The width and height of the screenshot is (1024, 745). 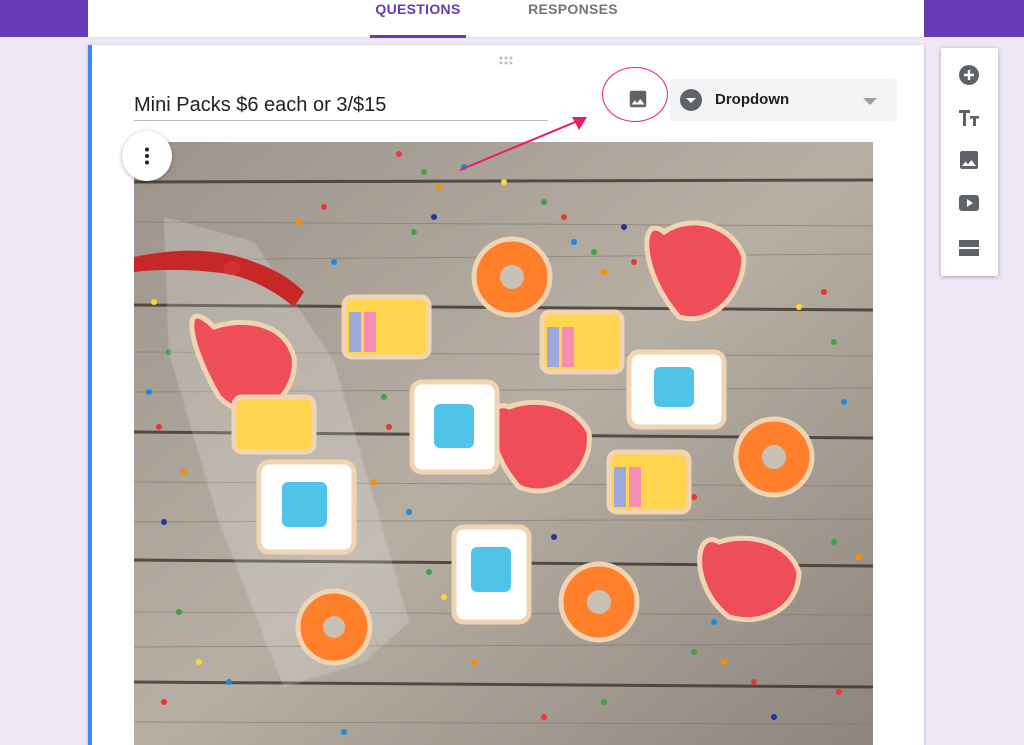 I want to click on add-image-button, so click(x=638, y=99).